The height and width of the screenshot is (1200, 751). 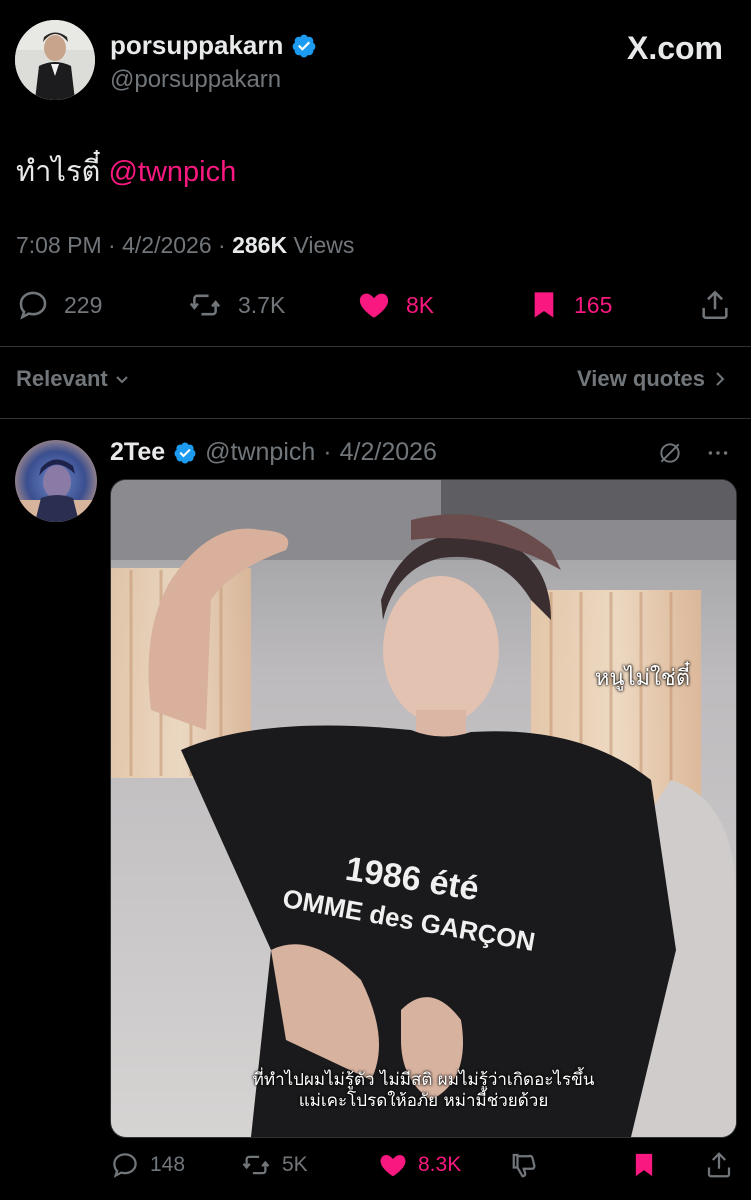 What do you see at coordinates (196, 45) in the screenshot?
I see `author-display-name: porsuppakarn` at bounding box center [196, 45].